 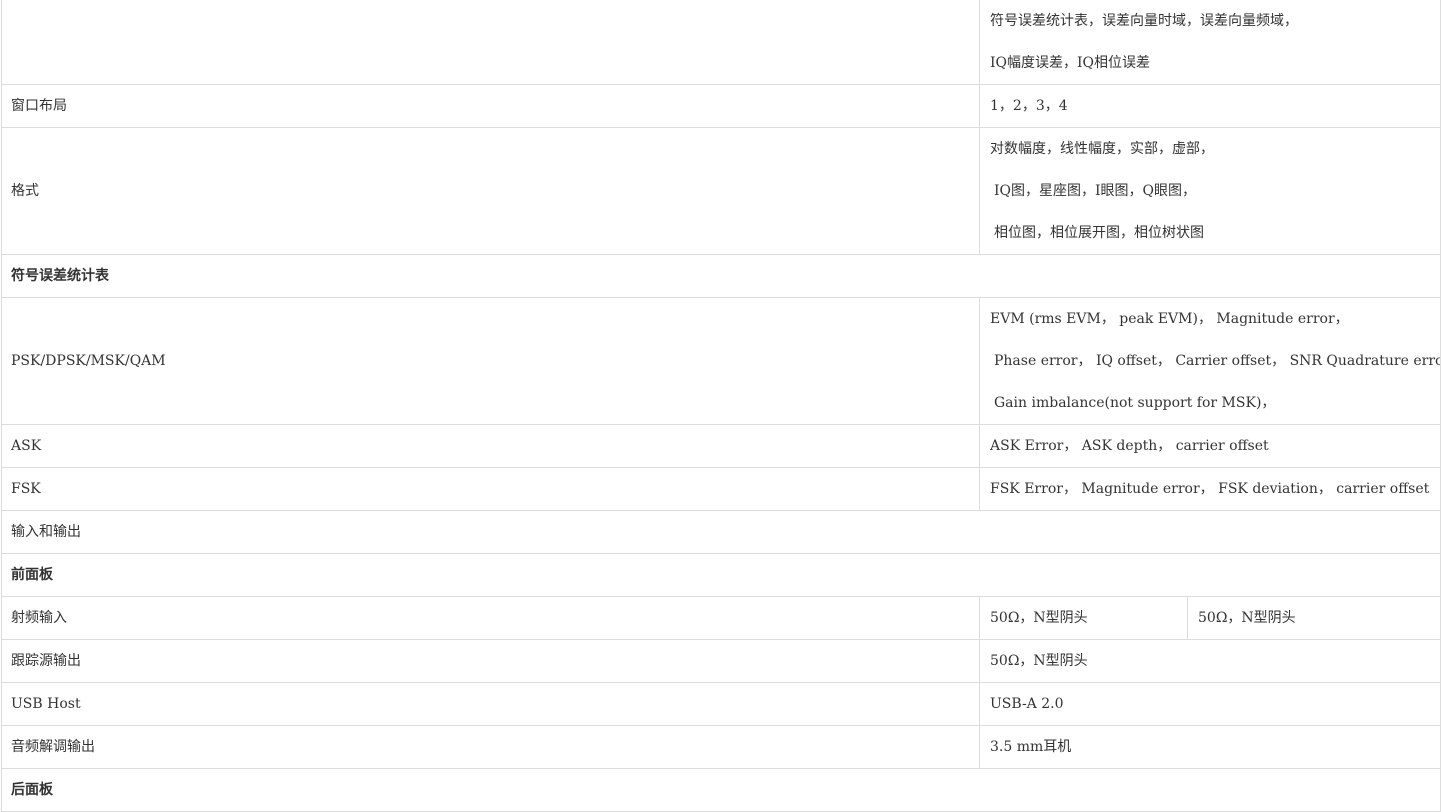 What do you see at coordinates (1210, 106) in the screenshot?
I see `row-value: 1，2，3，4` at bounding box center [1210, 106].